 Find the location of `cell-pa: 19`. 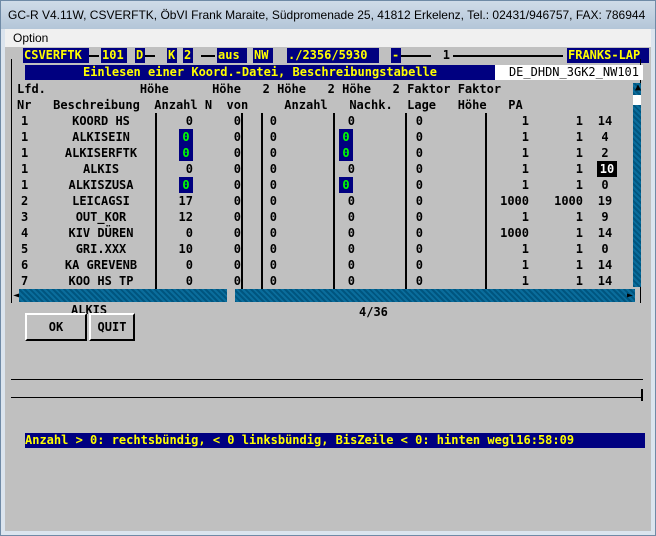

cell-pa: 19 is located at coordinates (605, 201).